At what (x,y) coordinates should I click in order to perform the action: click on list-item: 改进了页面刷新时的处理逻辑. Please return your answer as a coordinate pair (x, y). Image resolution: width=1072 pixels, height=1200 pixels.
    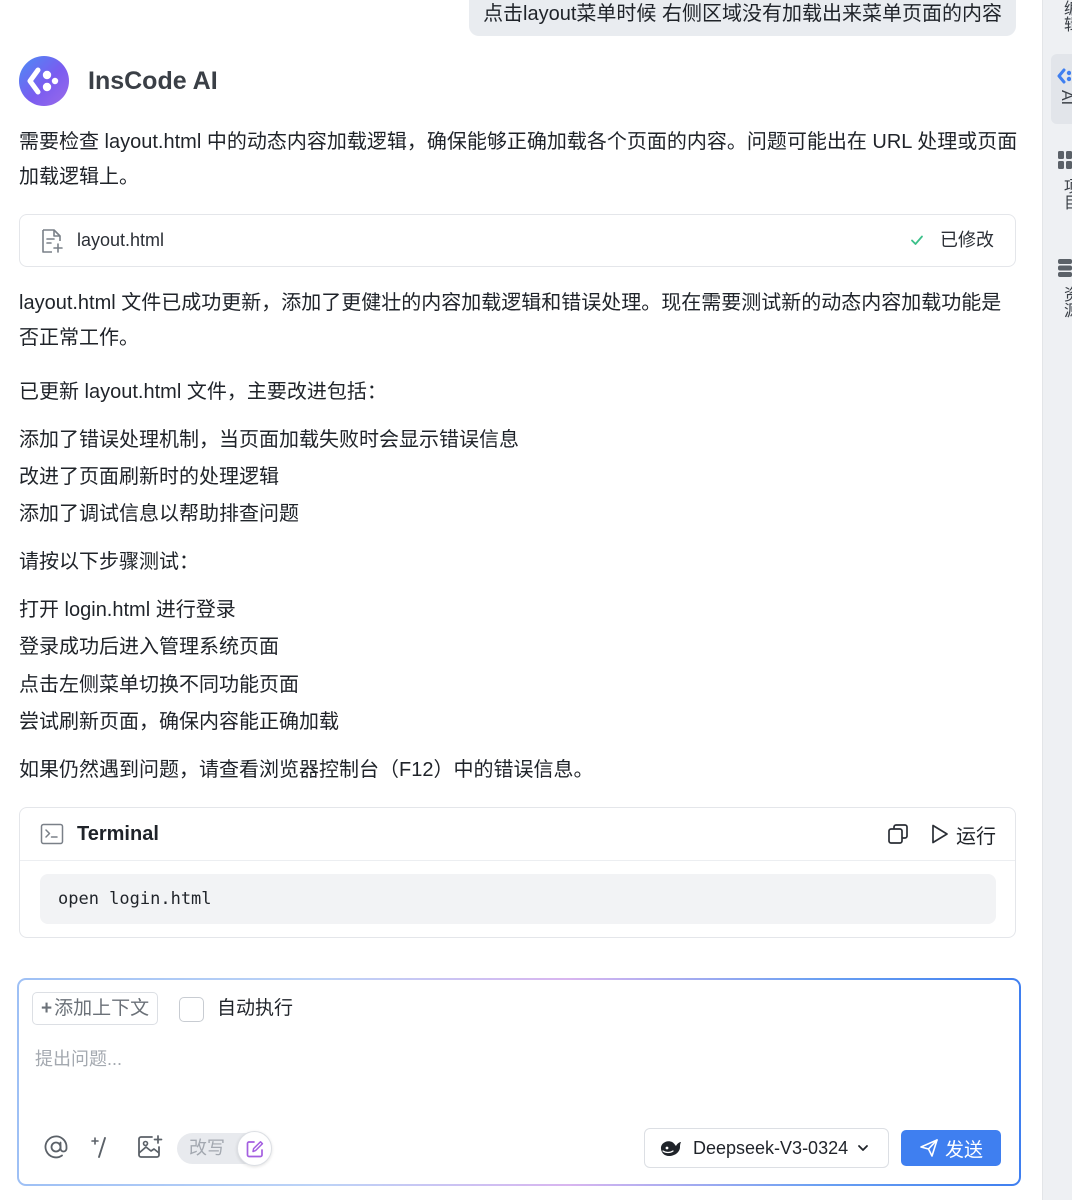
    Looking at the image, I should click on (149, 477).